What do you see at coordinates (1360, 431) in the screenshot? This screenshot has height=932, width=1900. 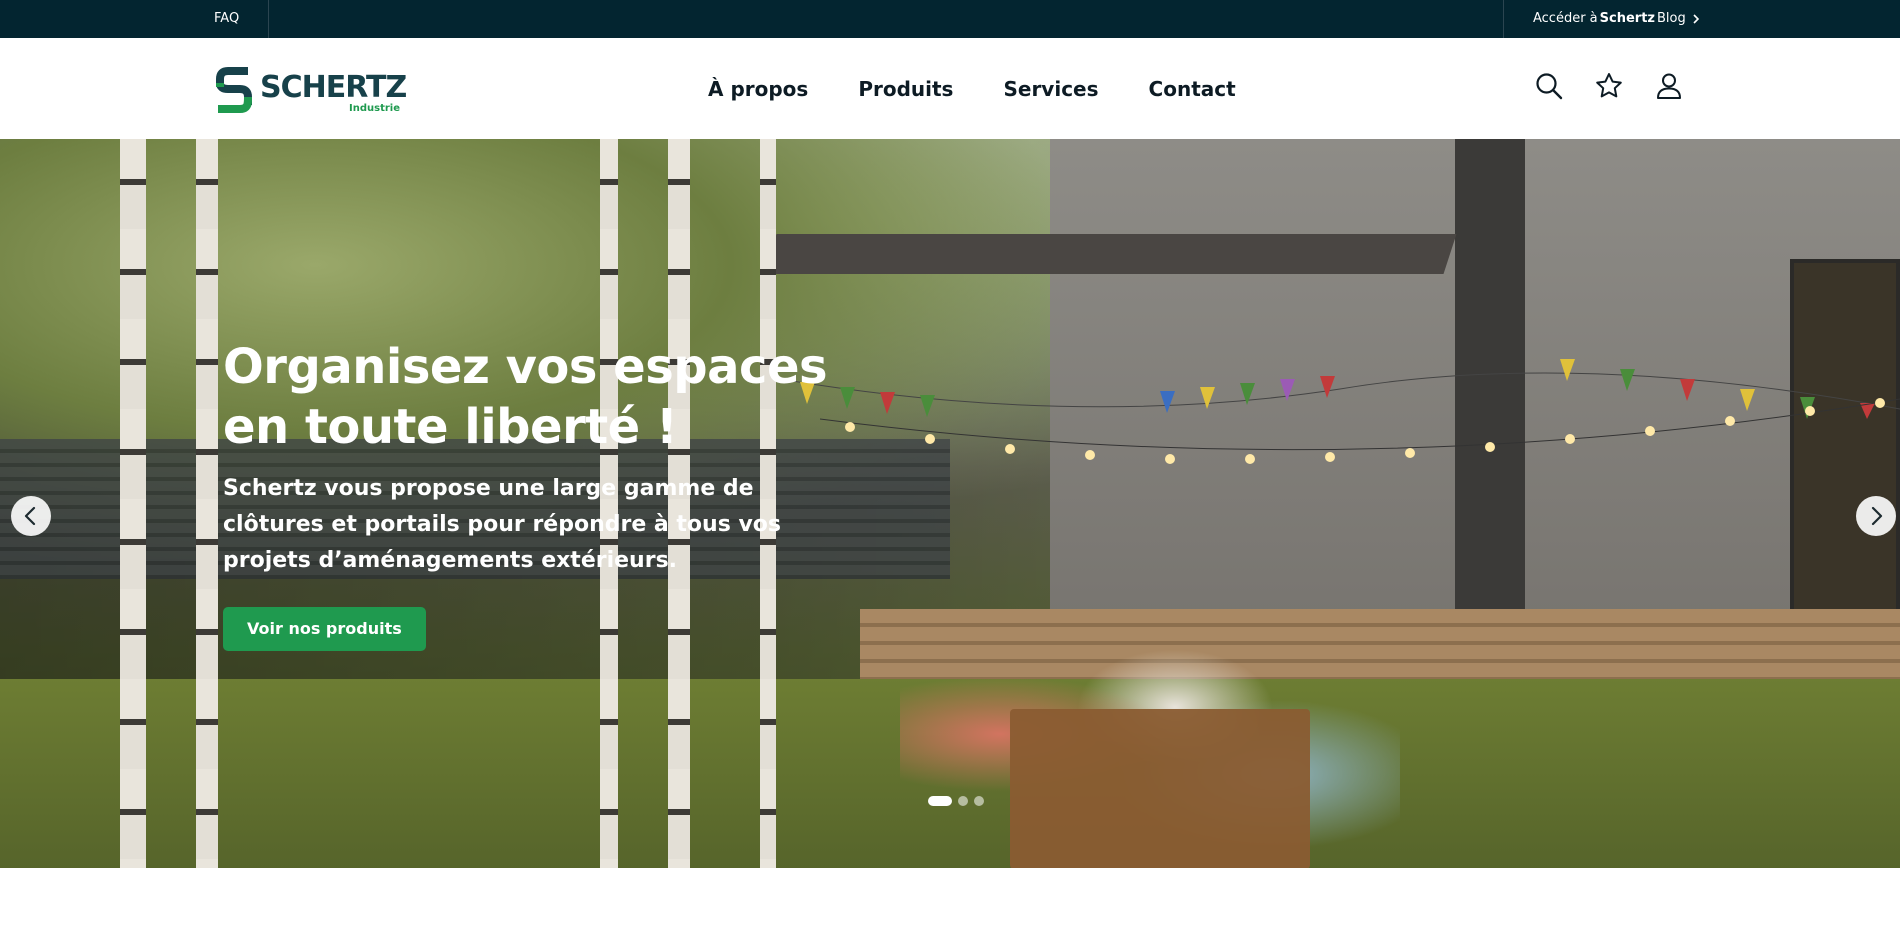 I see `hero-photo-string-lights` at bounding box center [1360, 431].